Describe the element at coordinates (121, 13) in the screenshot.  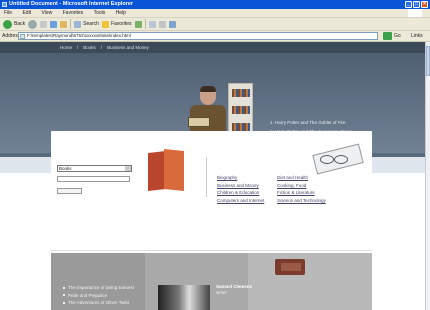
I see `menu-help: Help` at that location.